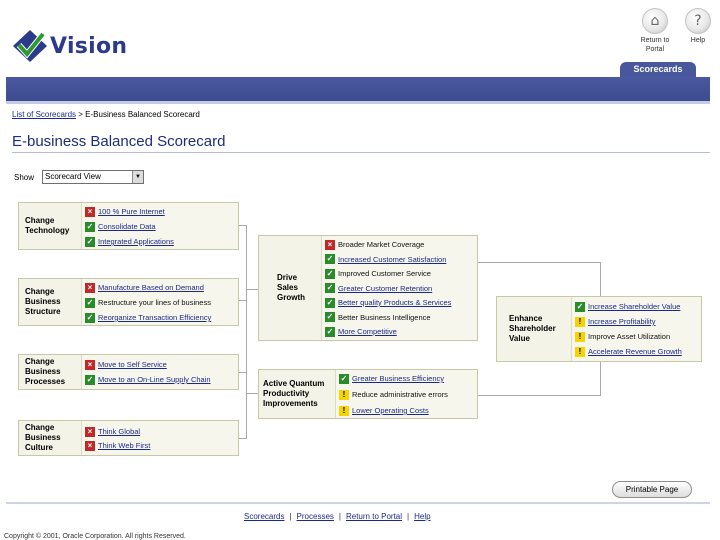 This screenshot has height=540, width=720. Describe the element at coordinates (361, 152) in the screenshot. I see `title-divider` at that location.